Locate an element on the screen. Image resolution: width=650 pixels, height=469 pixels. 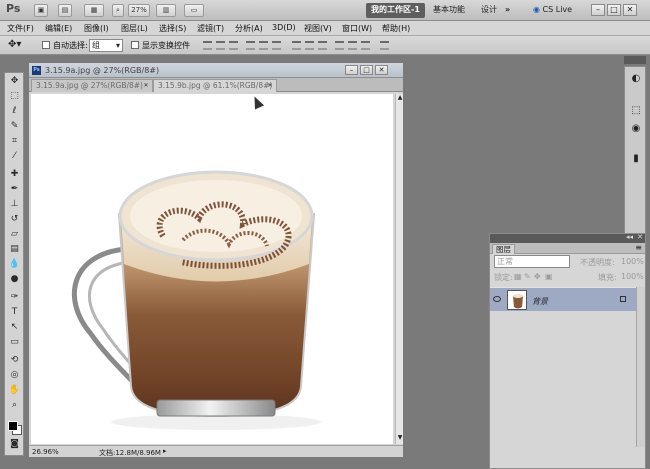
fill-value: 100% is located at coordinates (632, 276).